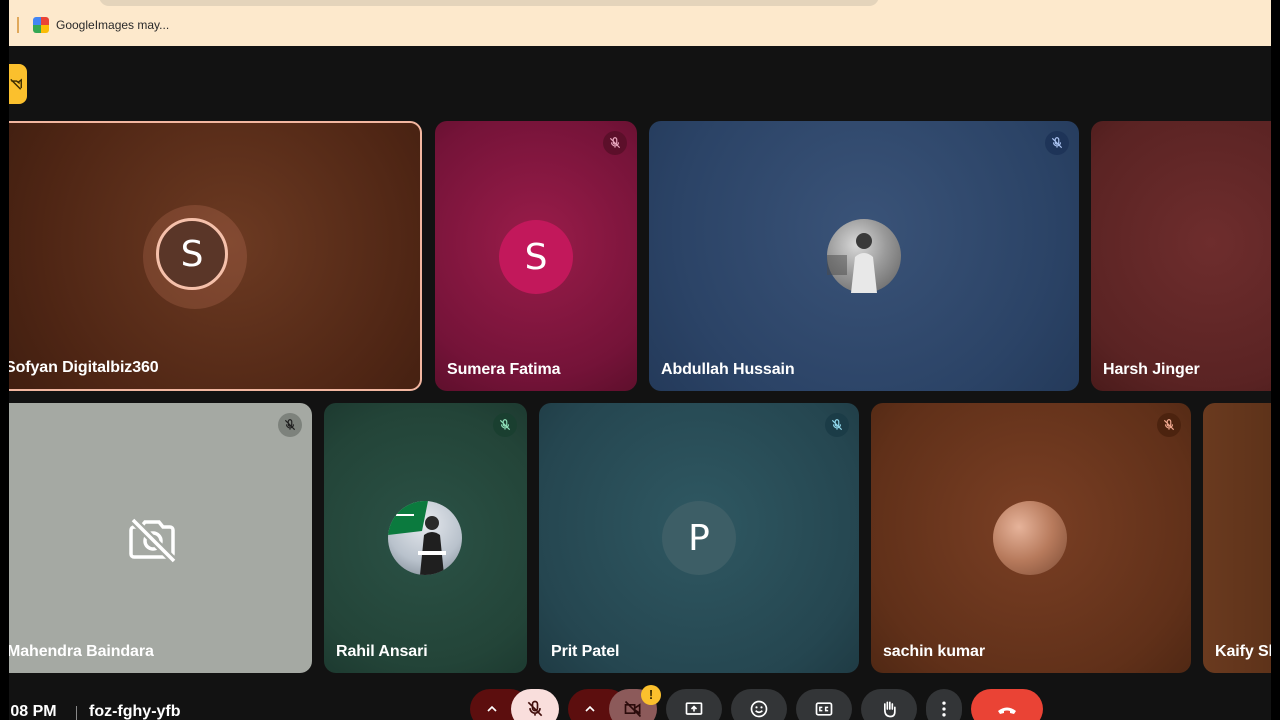 Image resolution: width=1280 pixels, height=720 pixels. I want to click on meeting-time: :08 PM, so click(33, 711).